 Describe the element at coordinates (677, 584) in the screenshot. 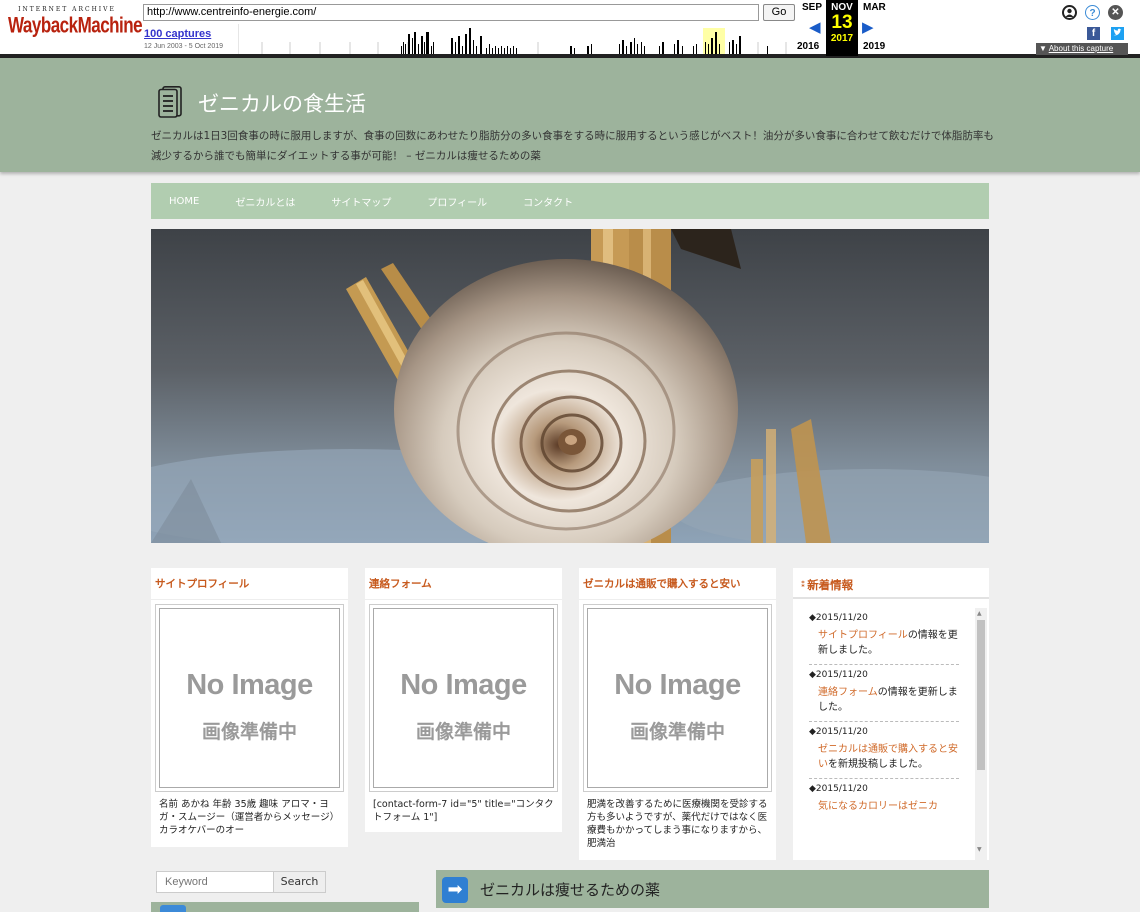

I see `card-title: ゼニカルは通販で購入すると安い` at that location.